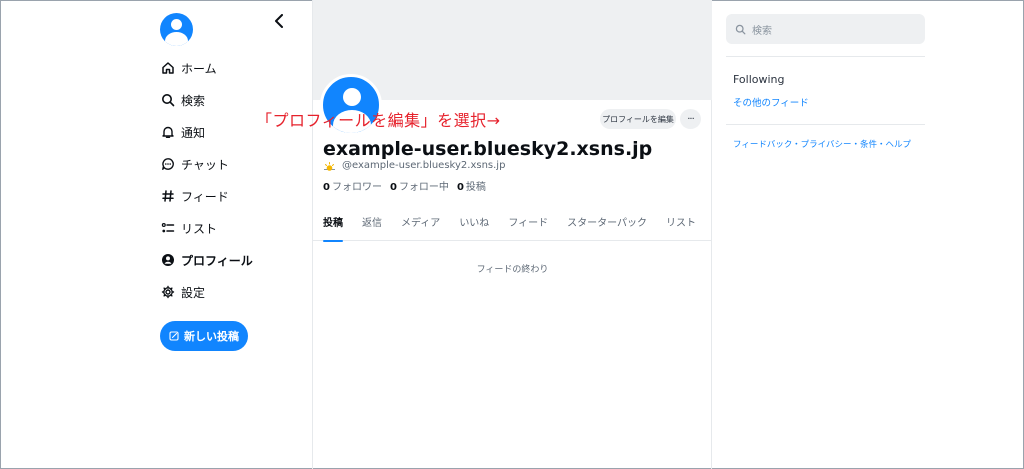  What do you see at coordinates (607, 224) in the screenshot?
I see `tab-starter-packs: スターターパック` at bounding box center [607, 224].